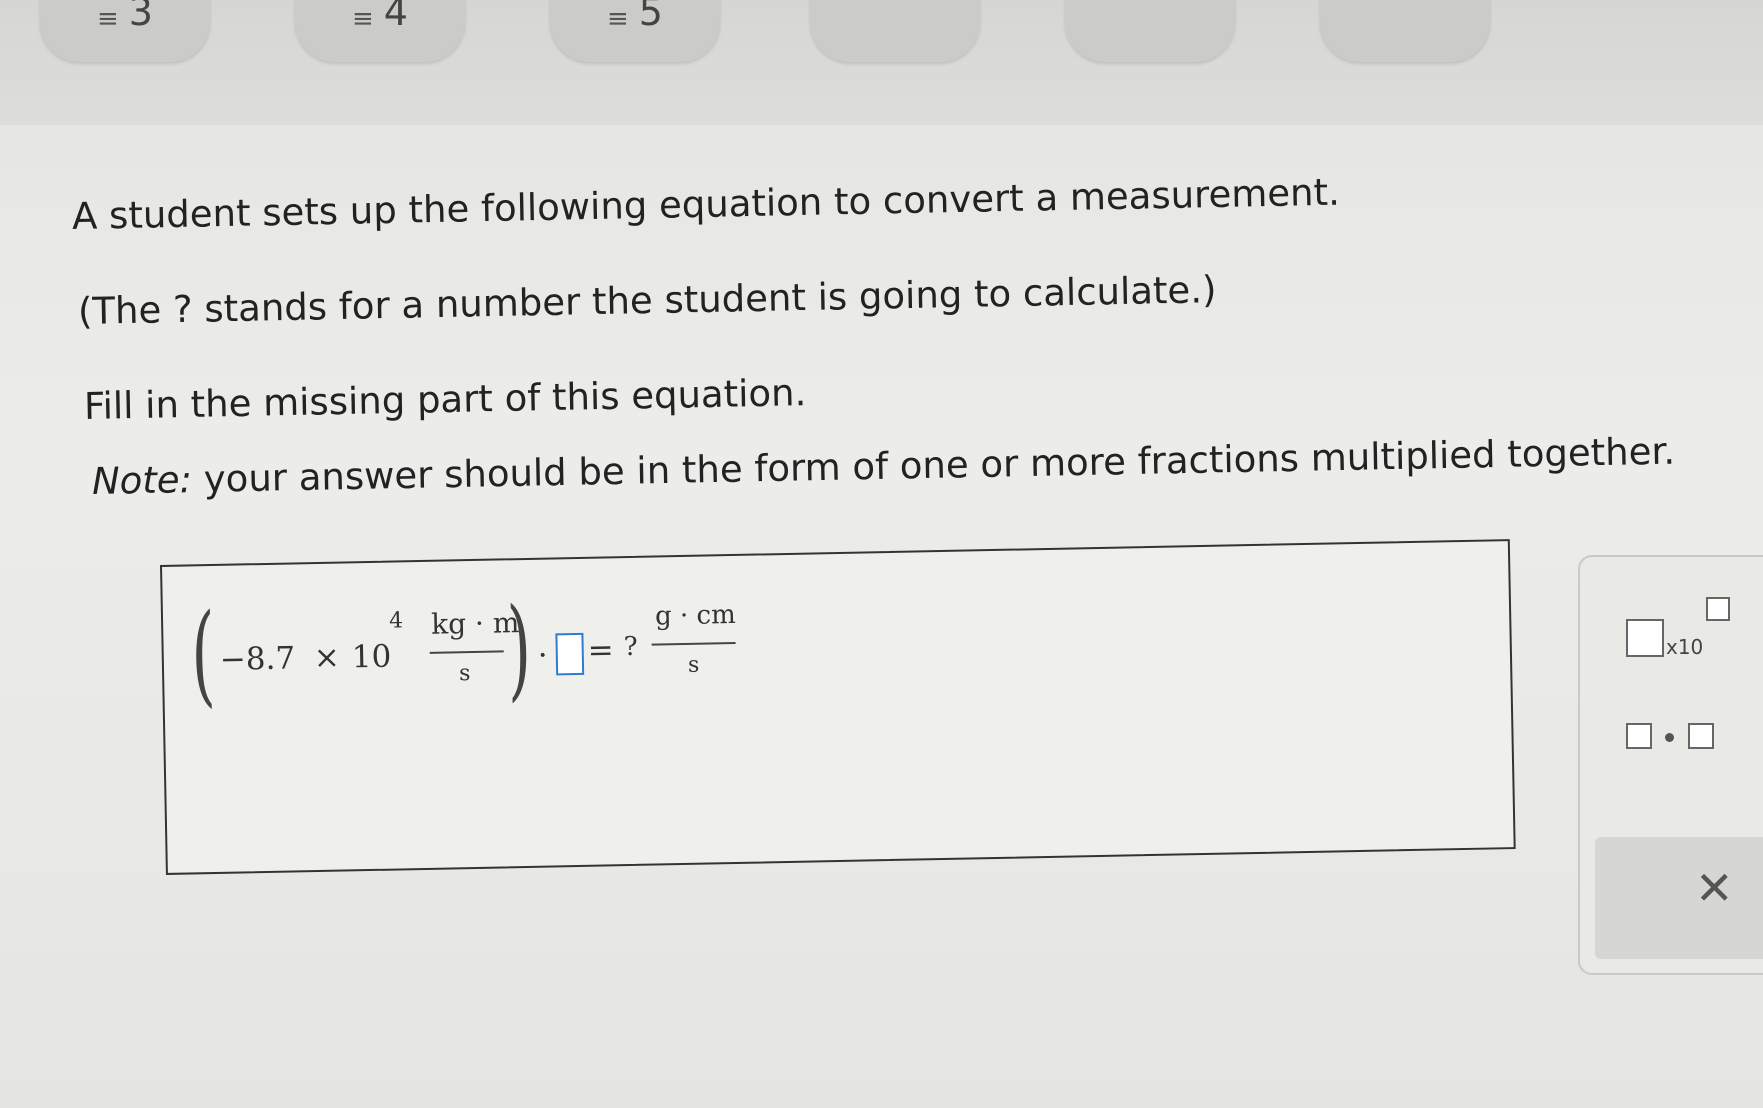 This screenshot has height=1108, width=1763. What do you see at coordinates (635, 31) in the screenshot?
I see `question-tab-5: ≡ 5` at bounding box center [635, 31].